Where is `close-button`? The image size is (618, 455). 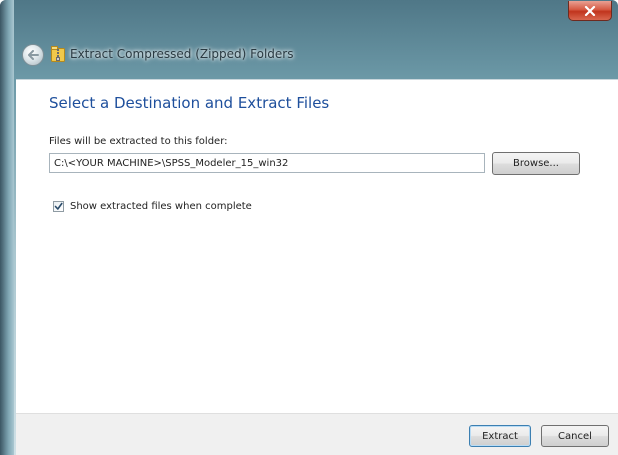 close-button is located at coordinates (590, 11).